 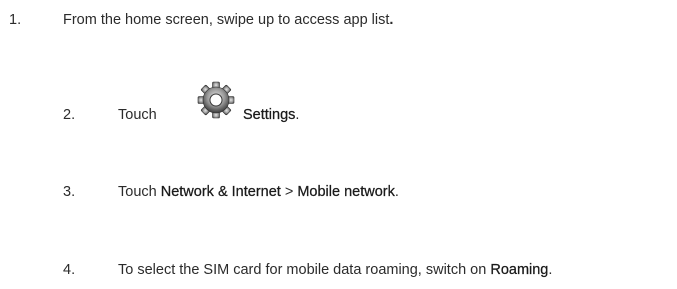 What do you see at coordinates (396, 192) in the screenshot?
I see `step-3-period: .` at bounding box center [396, 192].